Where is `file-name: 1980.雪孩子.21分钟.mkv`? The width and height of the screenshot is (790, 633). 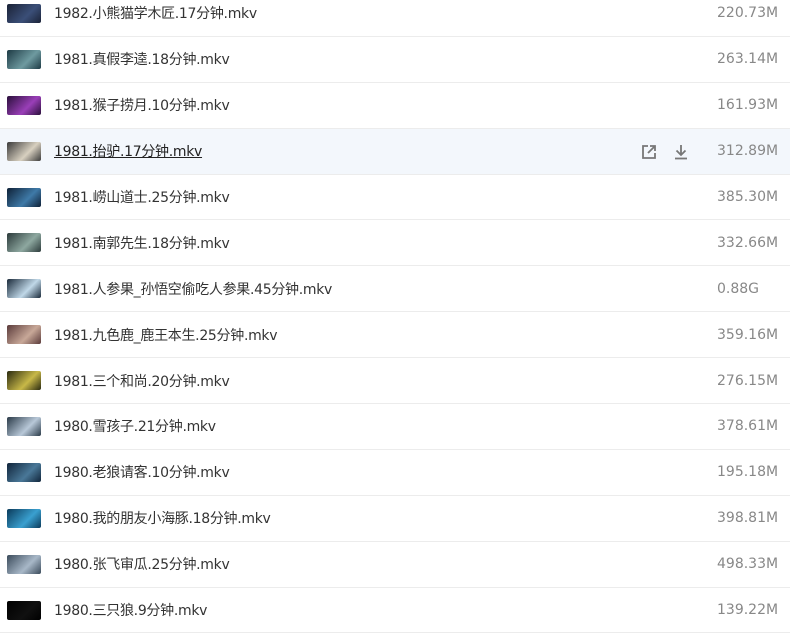
file-name: 1980.雪孩子.21分钟.mkv is located at coordinates (135, 426).